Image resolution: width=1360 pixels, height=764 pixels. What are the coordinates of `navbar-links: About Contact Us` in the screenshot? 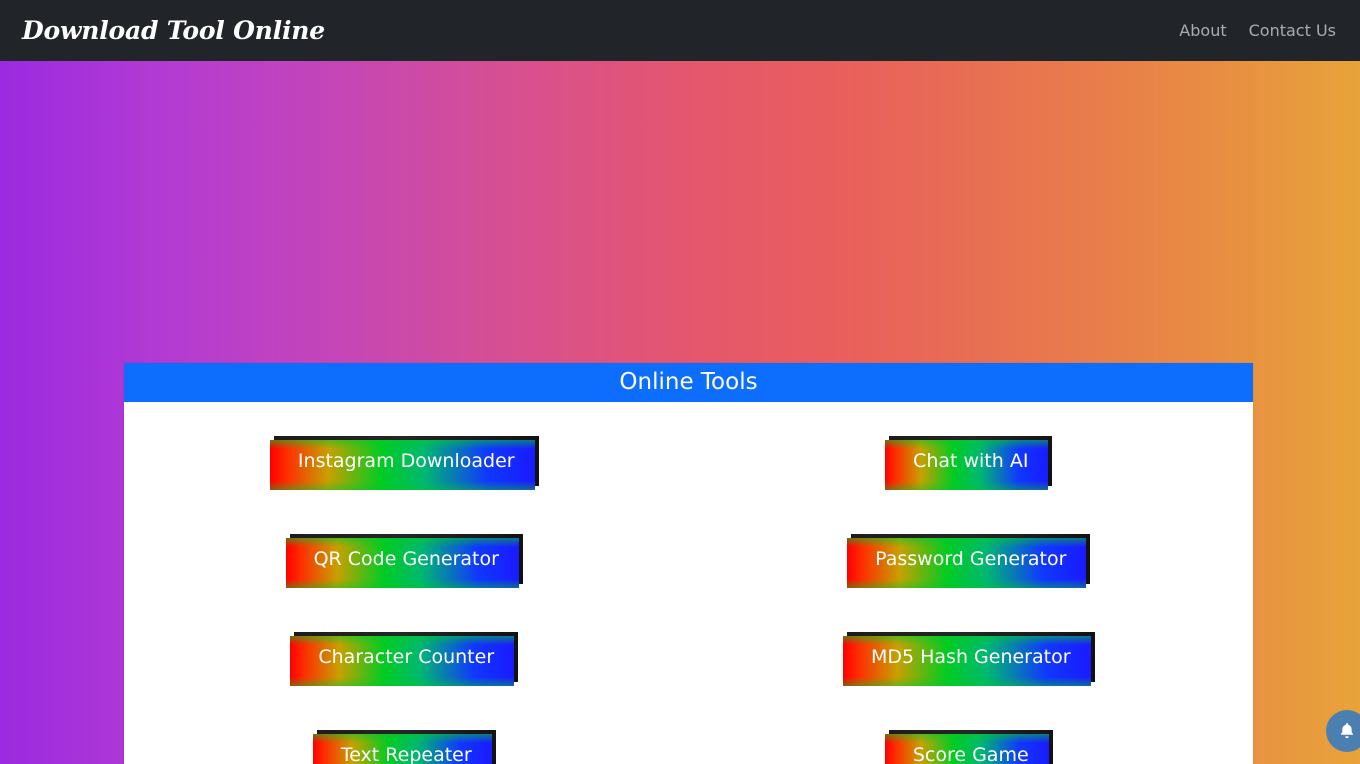 It's located at (1257, 30).